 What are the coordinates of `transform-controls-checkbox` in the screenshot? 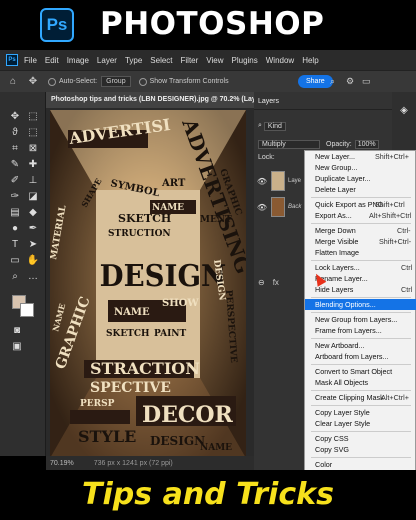 It's located at (142, 81).